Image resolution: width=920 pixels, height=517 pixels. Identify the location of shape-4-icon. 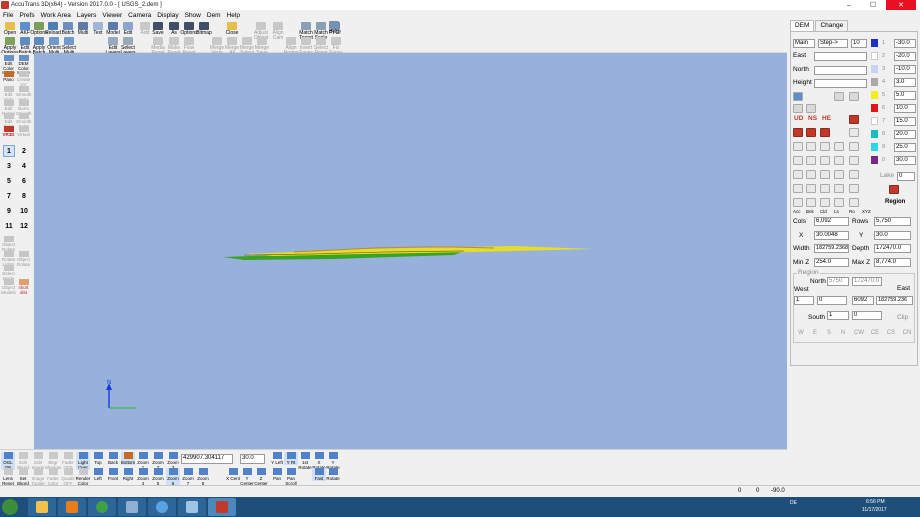
(839, 174).